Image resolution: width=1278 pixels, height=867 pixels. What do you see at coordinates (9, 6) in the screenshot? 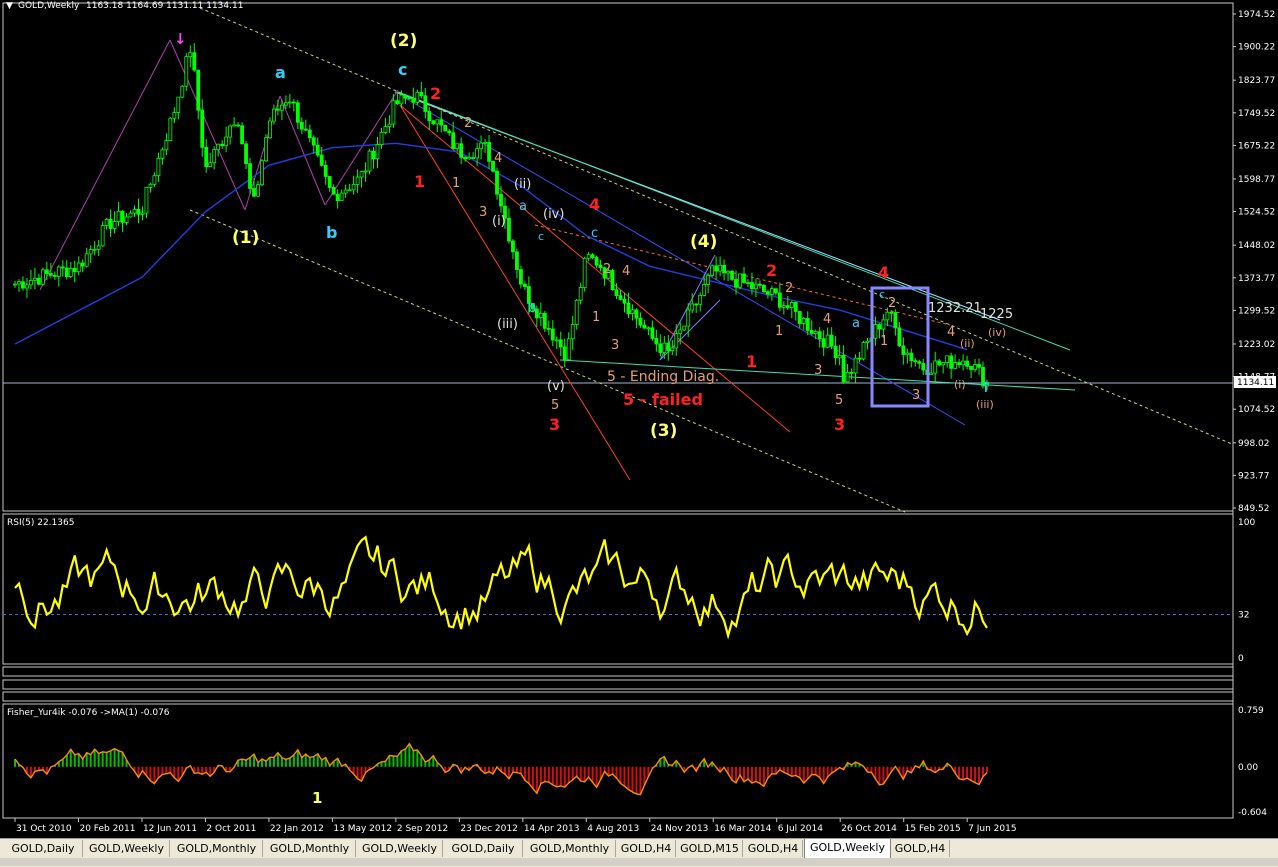
I see `header-menu-icon: ▼` at bounding box center [9, 6].